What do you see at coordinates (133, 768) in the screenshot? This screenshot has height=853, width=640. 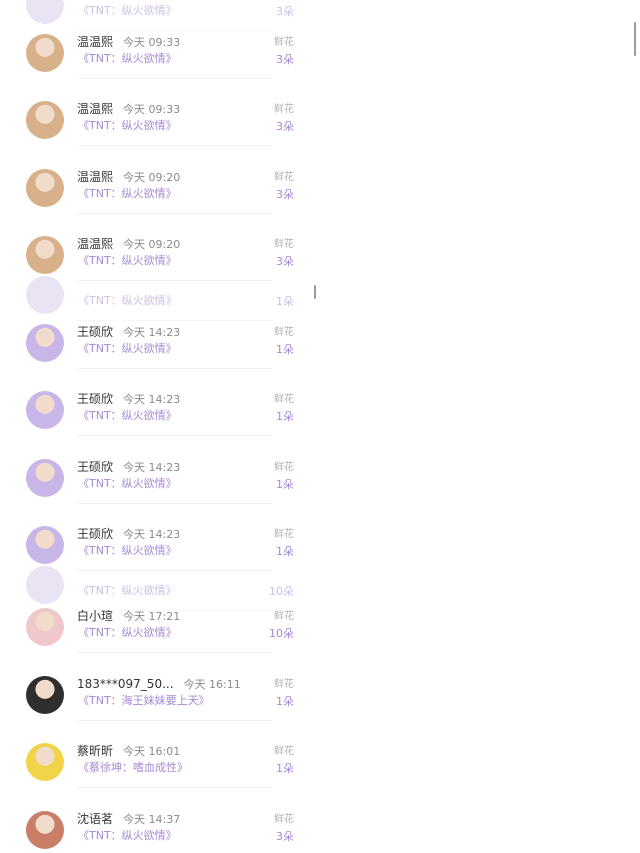 I see `book-title-link: 《蔡徐坤：嗜血成性》` at bounding box center [133, 768].